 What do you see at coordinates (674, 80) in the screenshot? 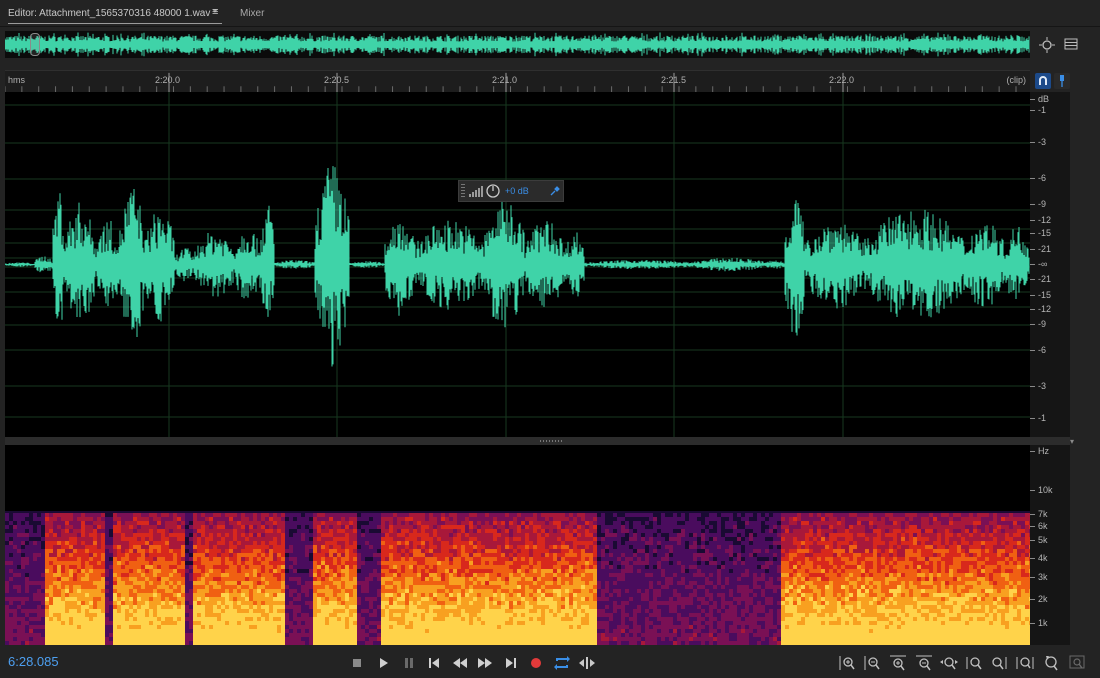
I see `ruler-tick-label: 2:21.5` at bounding box center [674, 80].